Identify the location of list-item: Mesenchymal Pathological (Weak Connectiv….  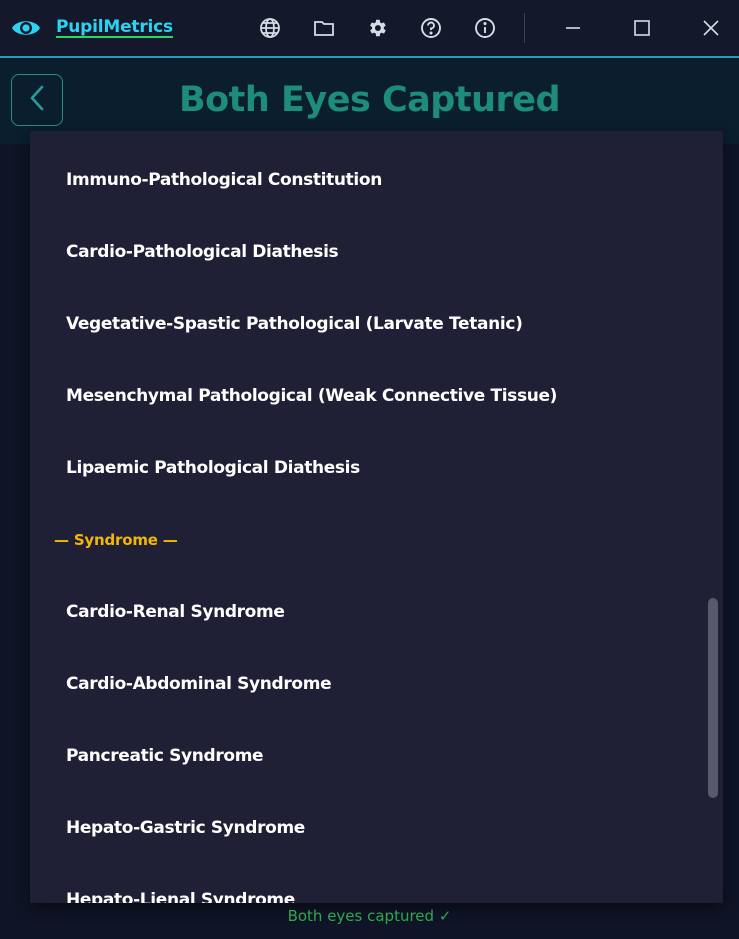
(311, 396).